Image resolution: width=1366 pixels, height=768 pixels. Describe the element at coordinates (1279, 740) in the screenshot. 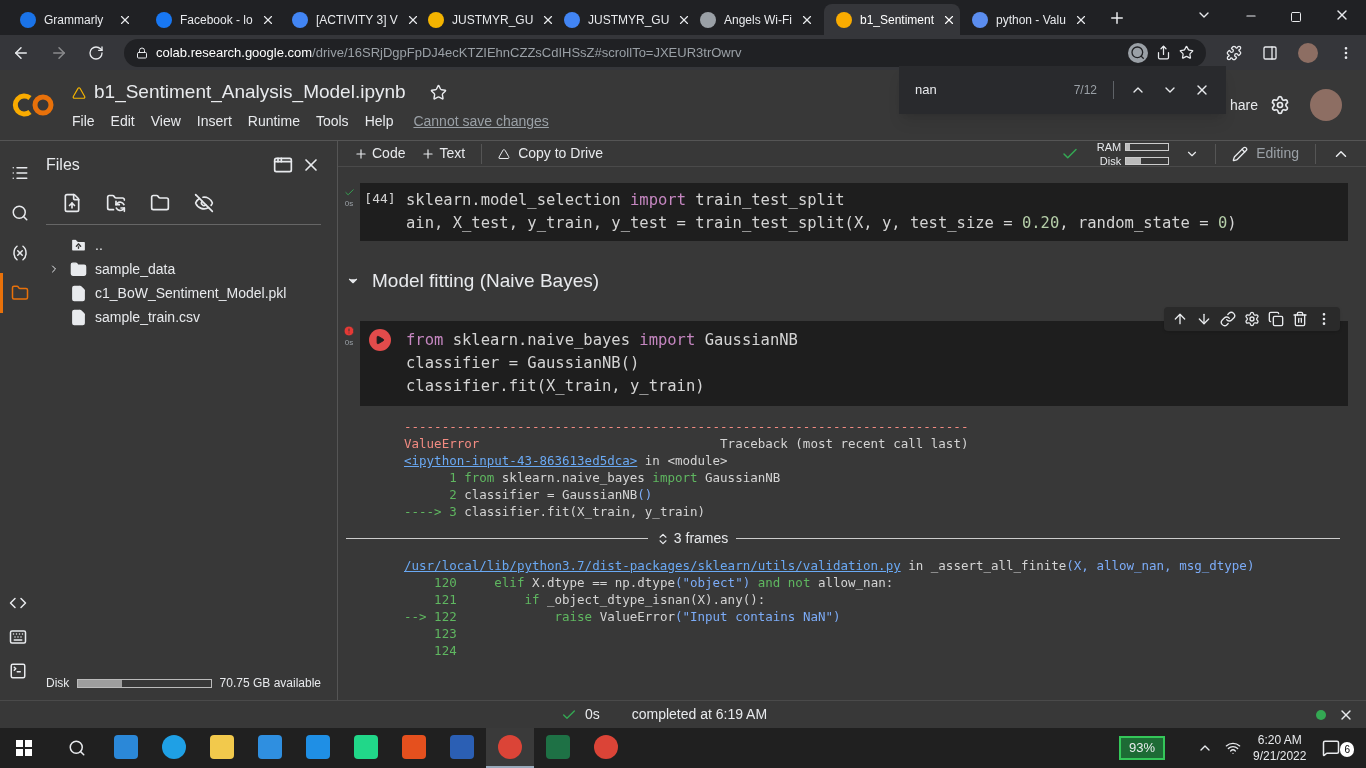

I see `clock-time: 6:20 AM` at that location.